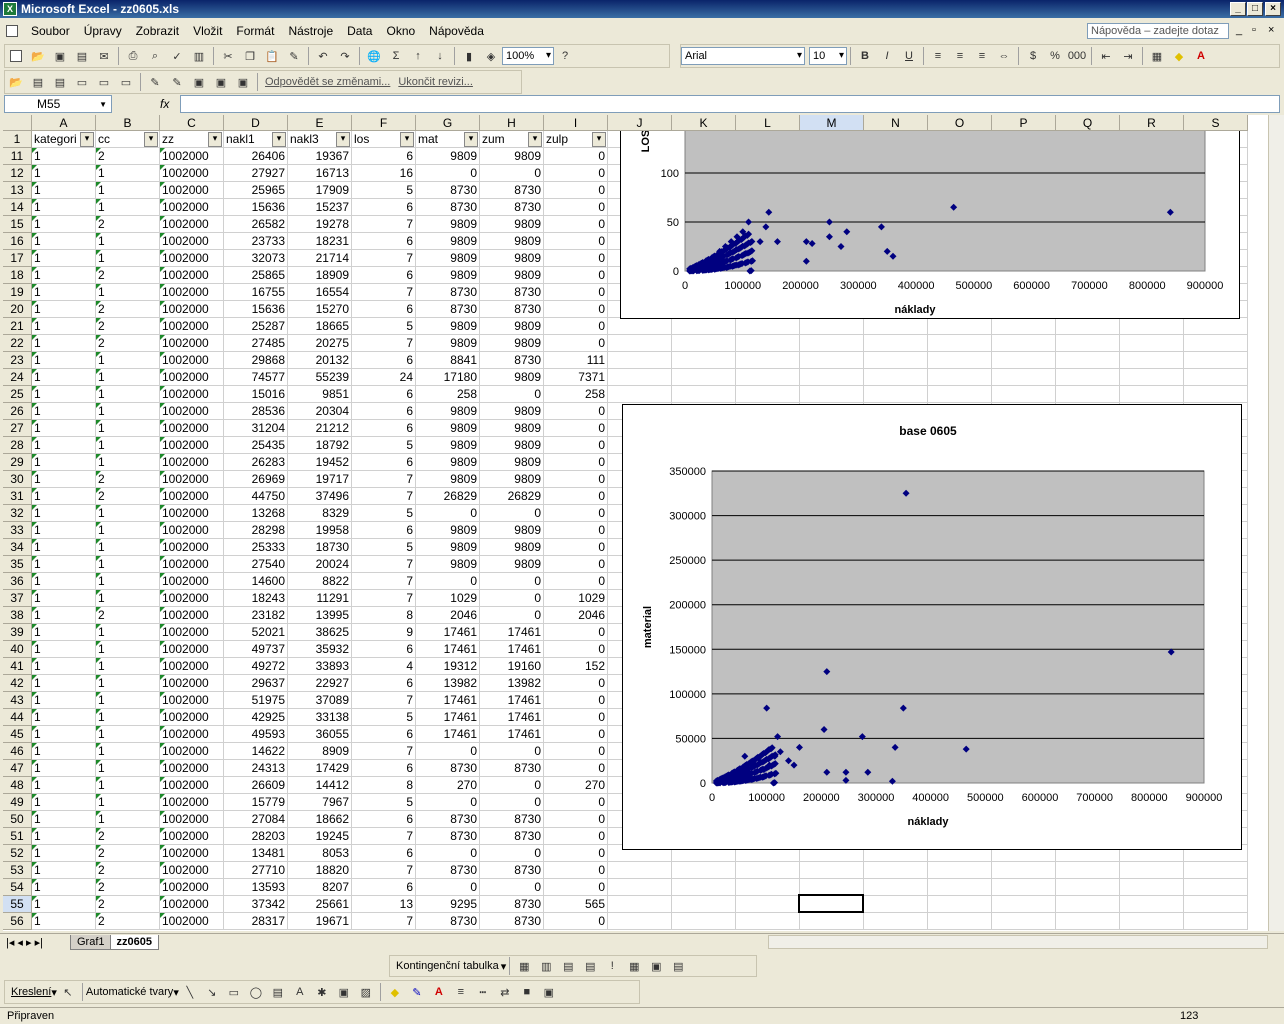 This screenshot has width=1284, height=1024. I want to click on data-cell: 27485, so click(256, 343).